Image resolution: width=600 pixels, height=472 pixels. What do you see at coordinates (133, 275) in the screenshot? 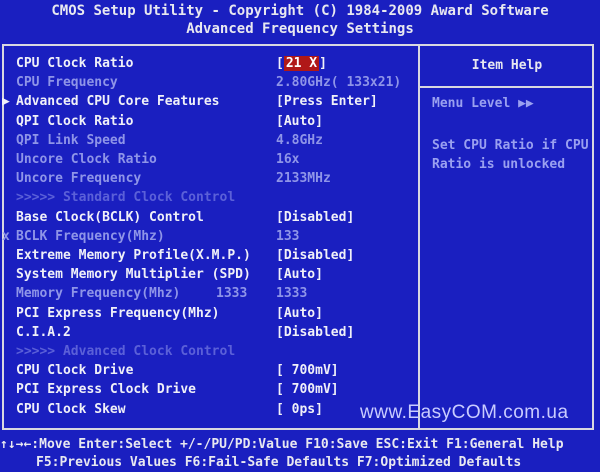
I see `setting-label: System Memory Multiplier (SPD)` at bounding box center [133, 275].